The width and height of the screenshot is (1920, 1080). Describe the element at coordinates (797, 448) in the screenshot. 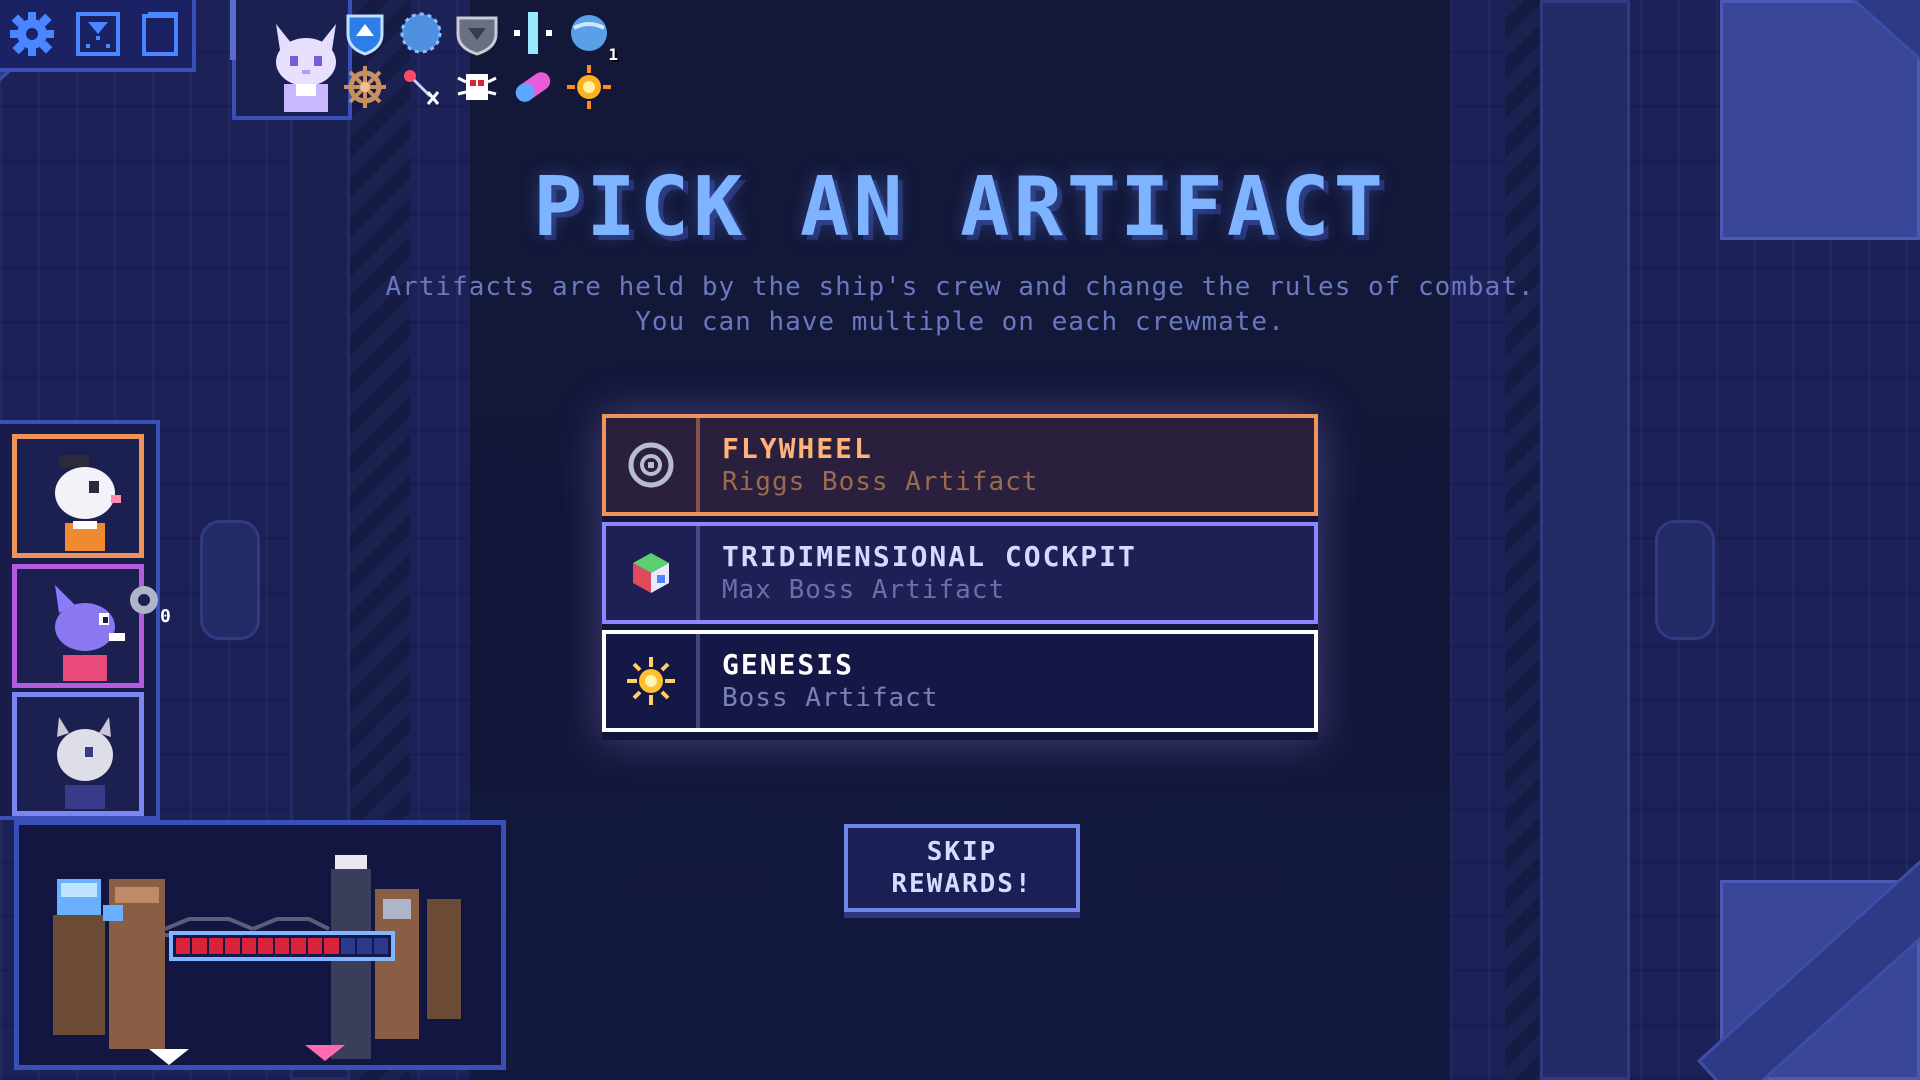

I see `artifact-name: FLYWHEEL` at that location.